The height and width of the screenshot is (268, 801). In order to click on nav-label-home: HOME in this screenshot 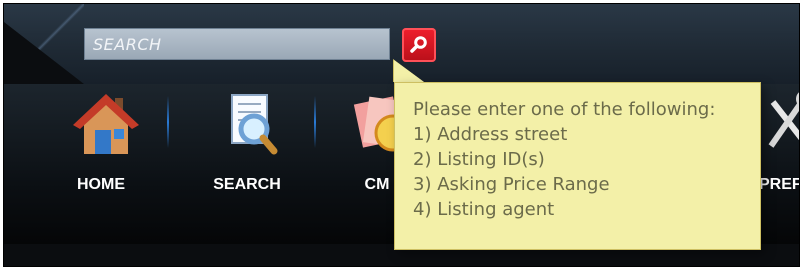, I will do `click(101, 184)`.